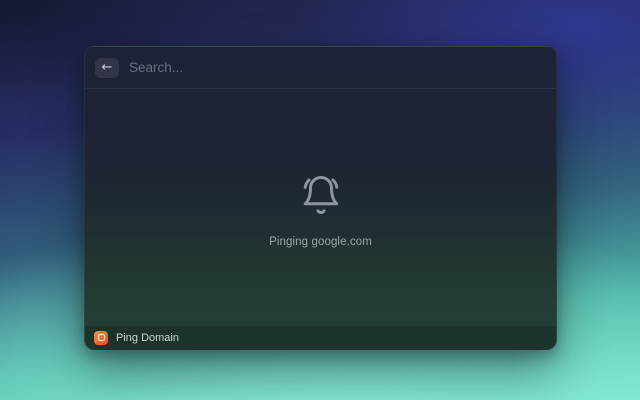  I want to click on footer-action-label: Ping Domain, so click(147, 337).